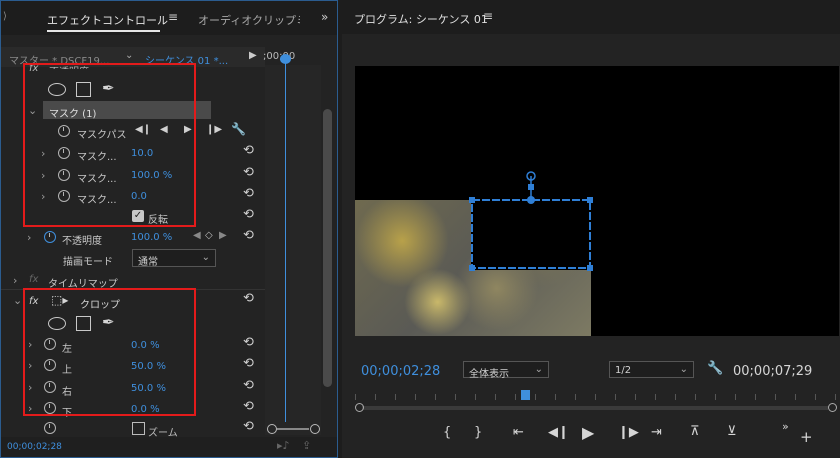 The height and width of the screenshot is (458, 840). I want to click on wrench-icon: 🔧, so click(238, 129).